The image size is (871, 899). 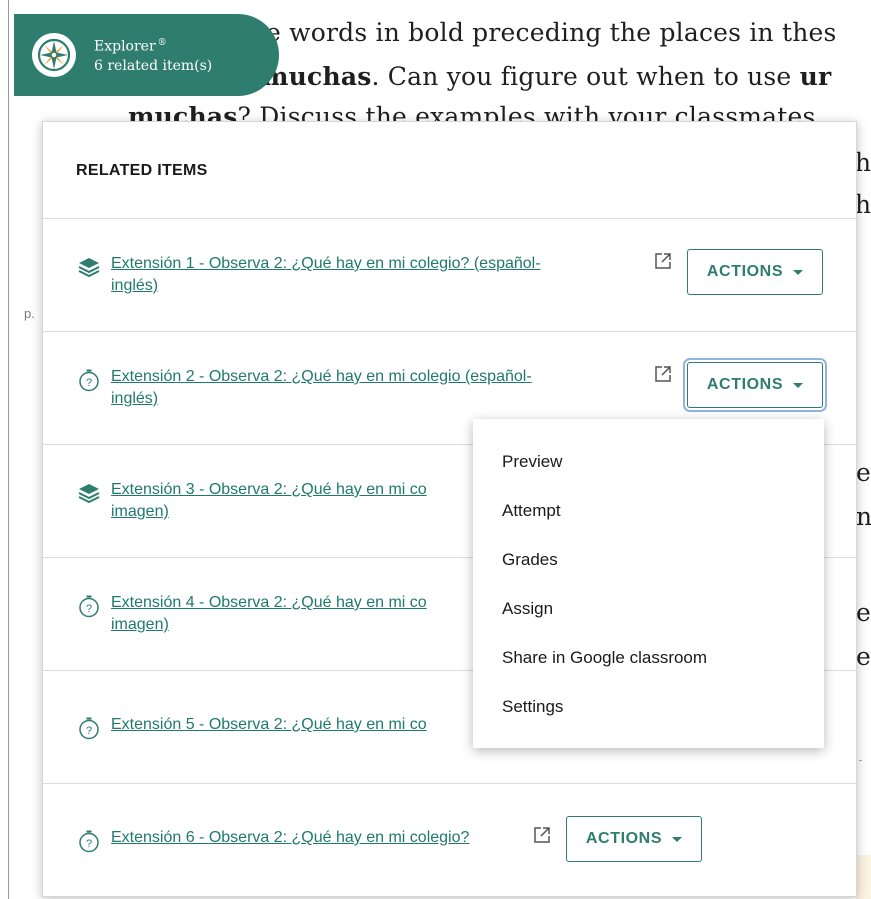 I want to click on textbook-fragment: n, so click(x=863, y=516).